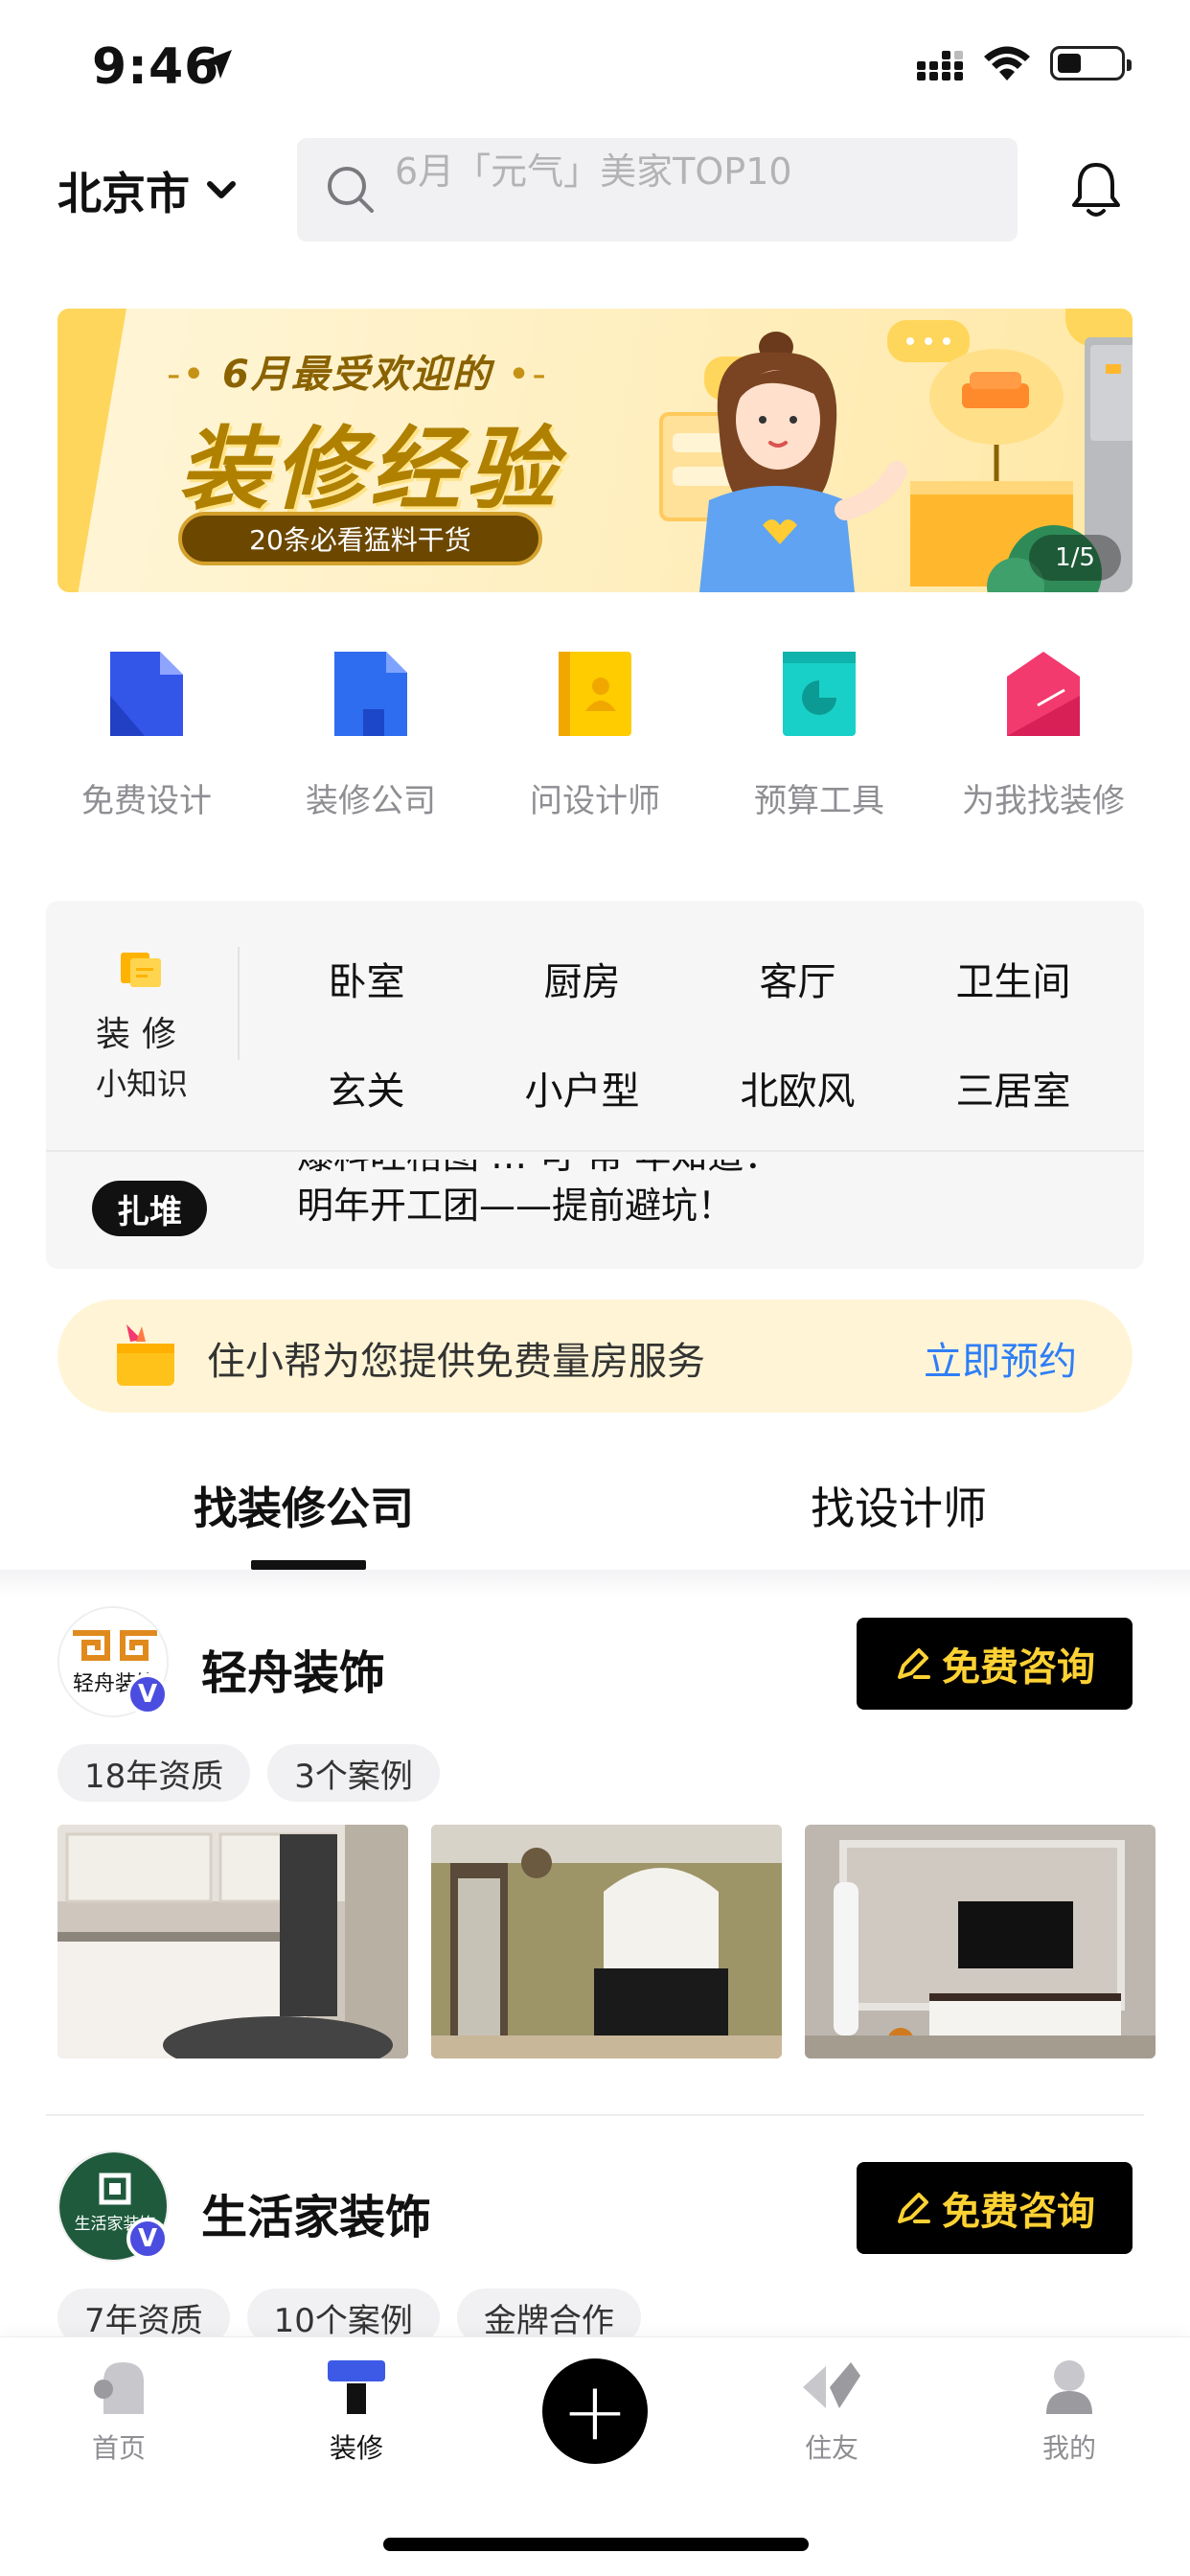 This screenshot has height=2576, width=1190. I want to click on battery-icon, so click(1091, 63).